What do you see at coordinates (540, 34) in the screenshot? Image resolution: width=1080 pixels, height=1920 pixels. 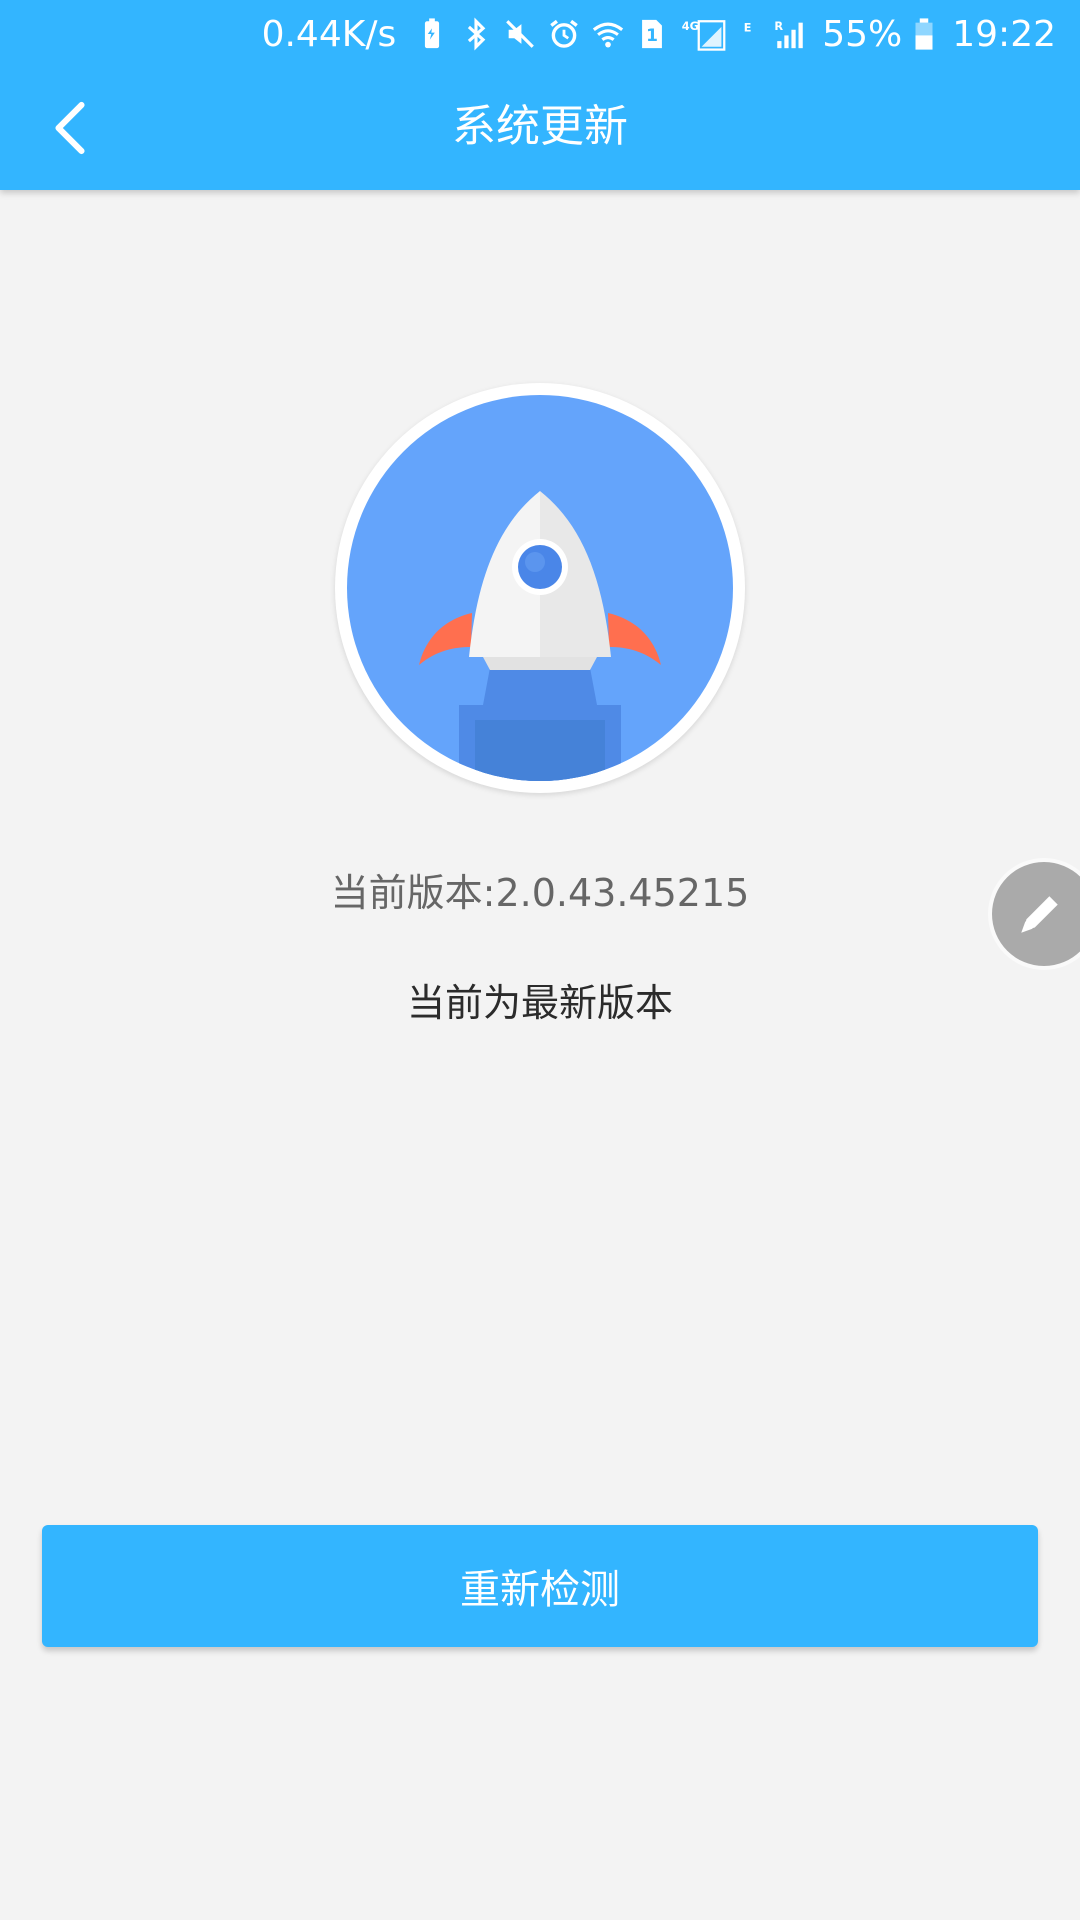 I see `status-bar: 0.44K/s 1 4G E R 55% 19:22` at bounding box center [540, 34].